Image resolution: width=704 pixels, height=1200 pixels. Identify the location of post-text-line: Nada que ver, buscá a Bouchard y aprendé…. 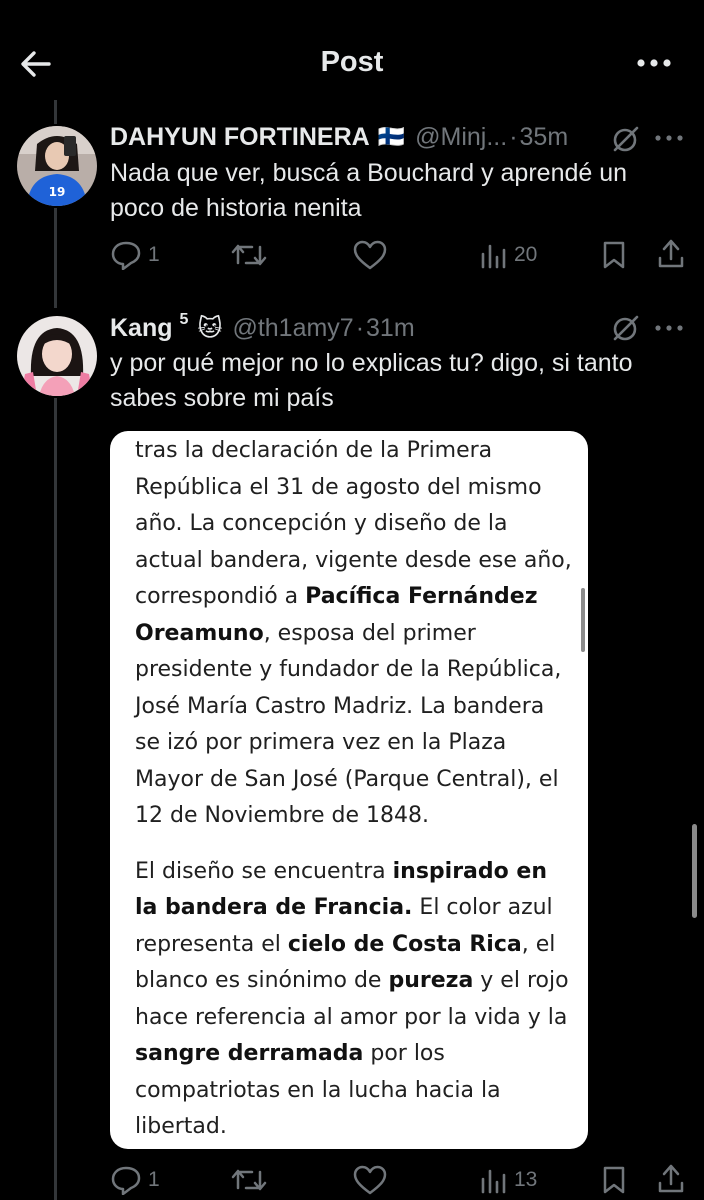
(369, 173).